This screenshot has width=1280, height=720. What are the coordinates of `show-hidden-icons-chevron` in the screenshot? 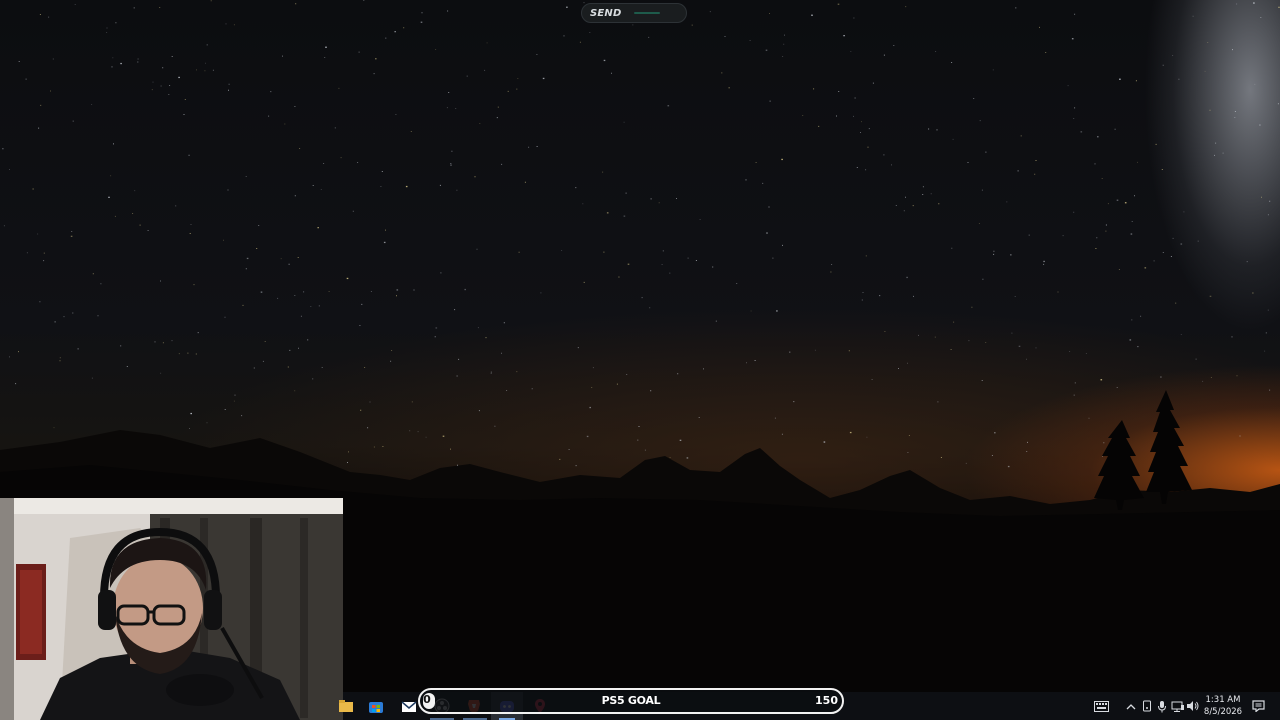 It's located at (1131, 706).